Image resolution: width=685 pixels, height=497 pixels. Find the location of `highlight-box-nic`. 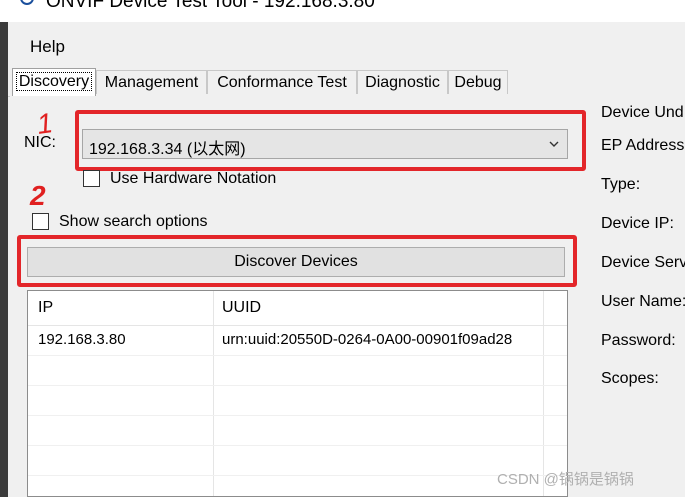

highlight-box-nic is located at coordinates (330, 140).